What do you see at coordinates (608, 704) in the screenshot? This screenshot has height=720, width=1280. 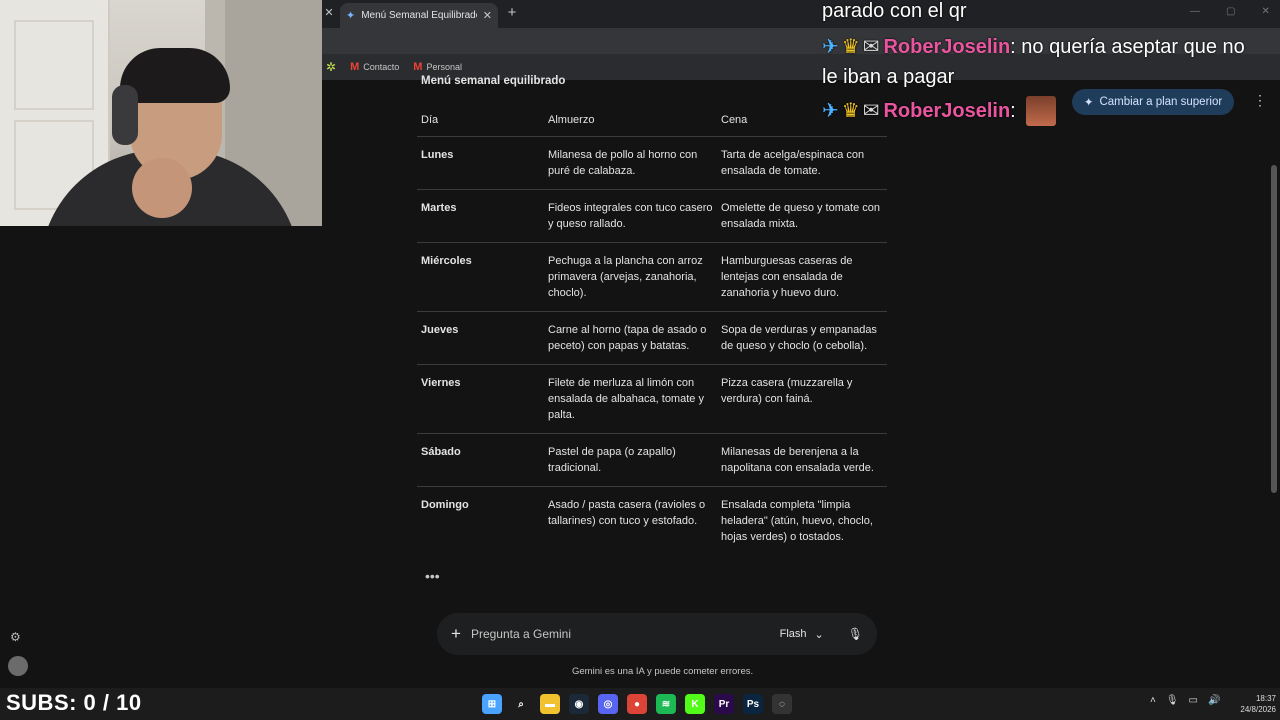 I see `discord-icon: ◎` at bounding box center [608, 704].